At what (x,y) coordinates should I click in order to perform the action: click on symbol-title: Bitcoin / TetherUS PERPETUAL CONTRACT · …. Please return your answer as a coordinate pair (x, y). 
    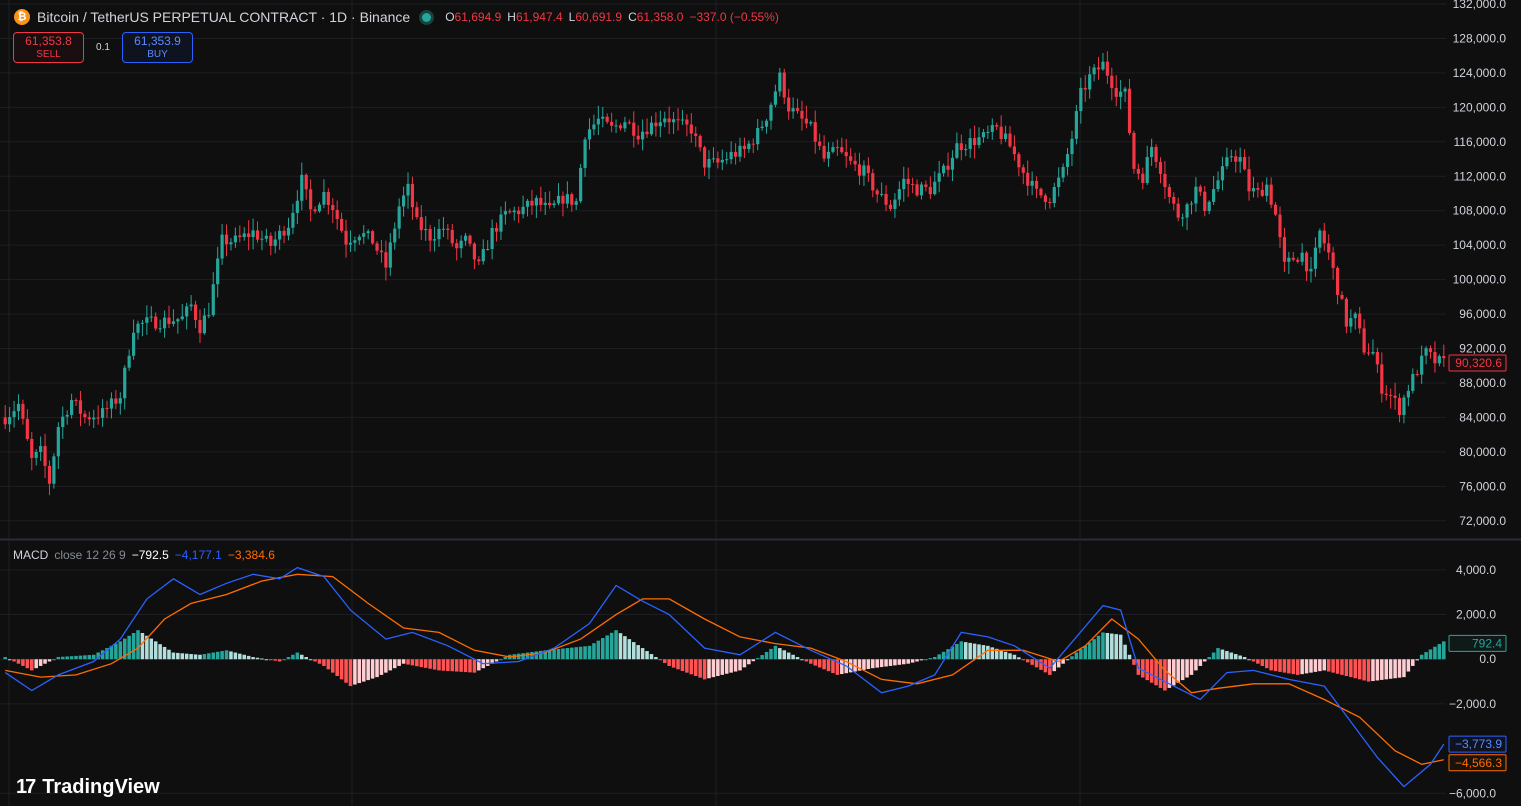
    Looking at the image, I should click on (223, 17).